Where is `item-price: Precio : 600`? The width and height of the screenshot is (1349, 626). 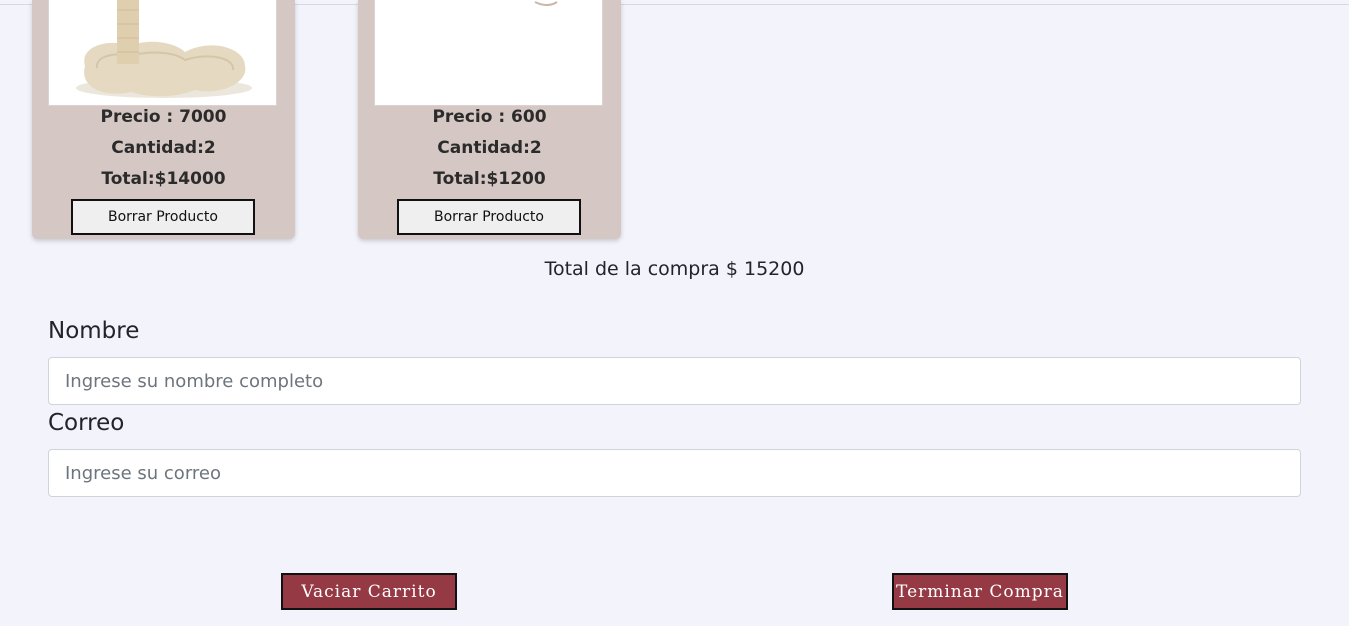 item-price: Precio : 600 is located at coordinates (489, 117).